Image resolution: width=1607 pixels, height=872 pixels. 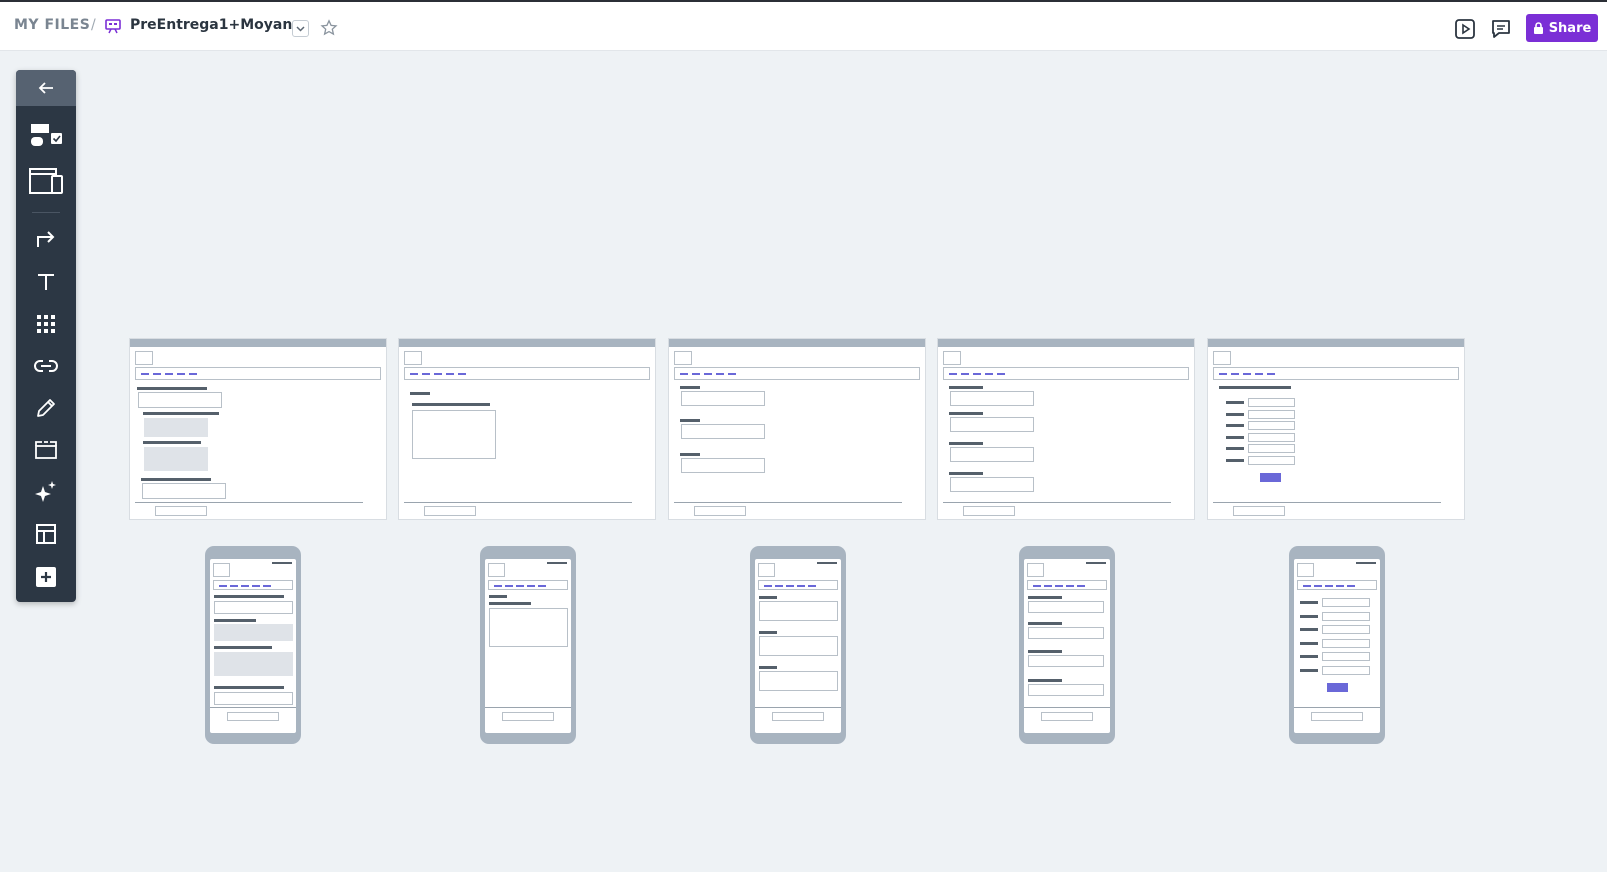 I want to click on link-tool, so click(x=46, y=366).